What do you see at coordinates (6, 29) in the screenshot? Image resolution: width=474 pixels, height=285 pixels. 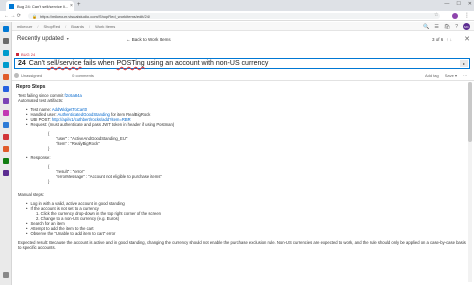 I see `devops-logo-icon` at bounding box center [6, 29].